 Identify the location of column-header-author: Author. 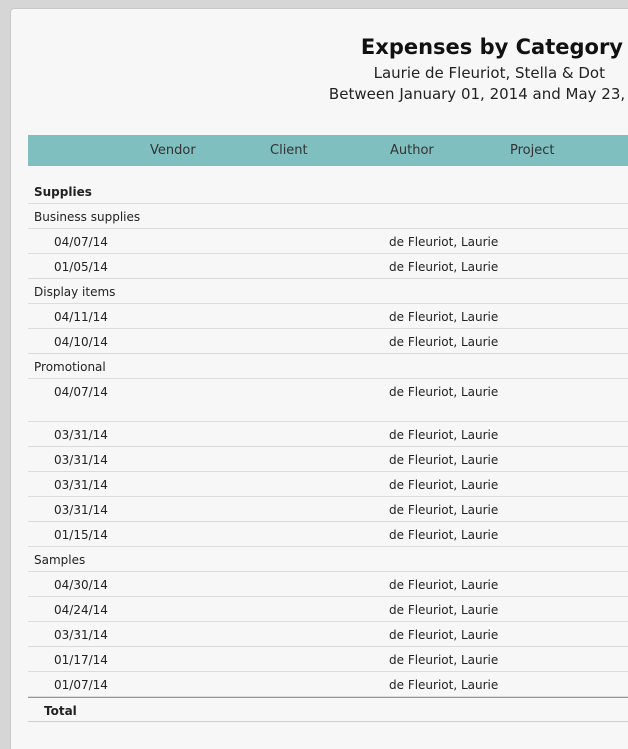
(412, 150).